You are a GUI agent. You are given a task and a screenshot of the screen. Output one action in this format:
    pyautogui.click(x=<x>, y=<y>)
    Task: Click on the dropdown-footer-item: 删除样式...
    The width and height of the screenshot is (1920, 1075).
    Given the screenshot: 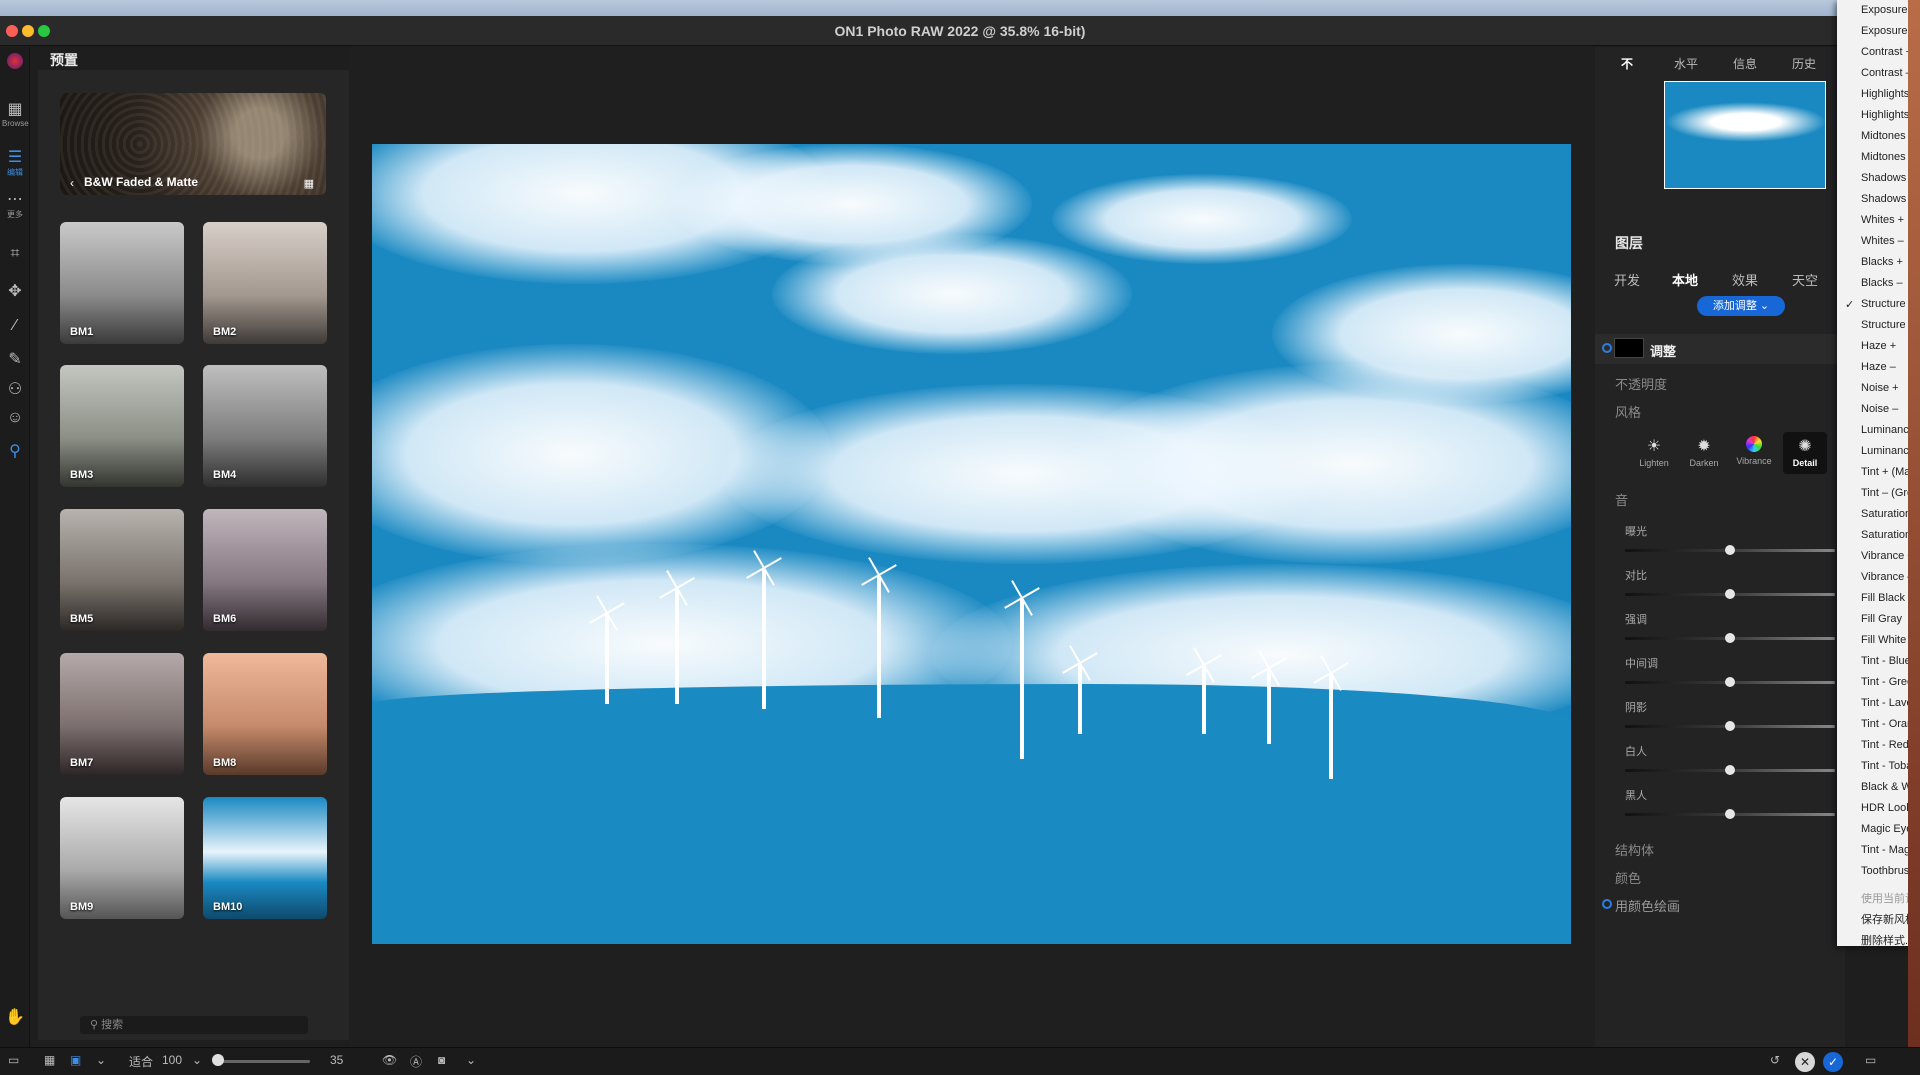 What is the action you would take?
    pyautogui.click(x=1887, y=939)
    